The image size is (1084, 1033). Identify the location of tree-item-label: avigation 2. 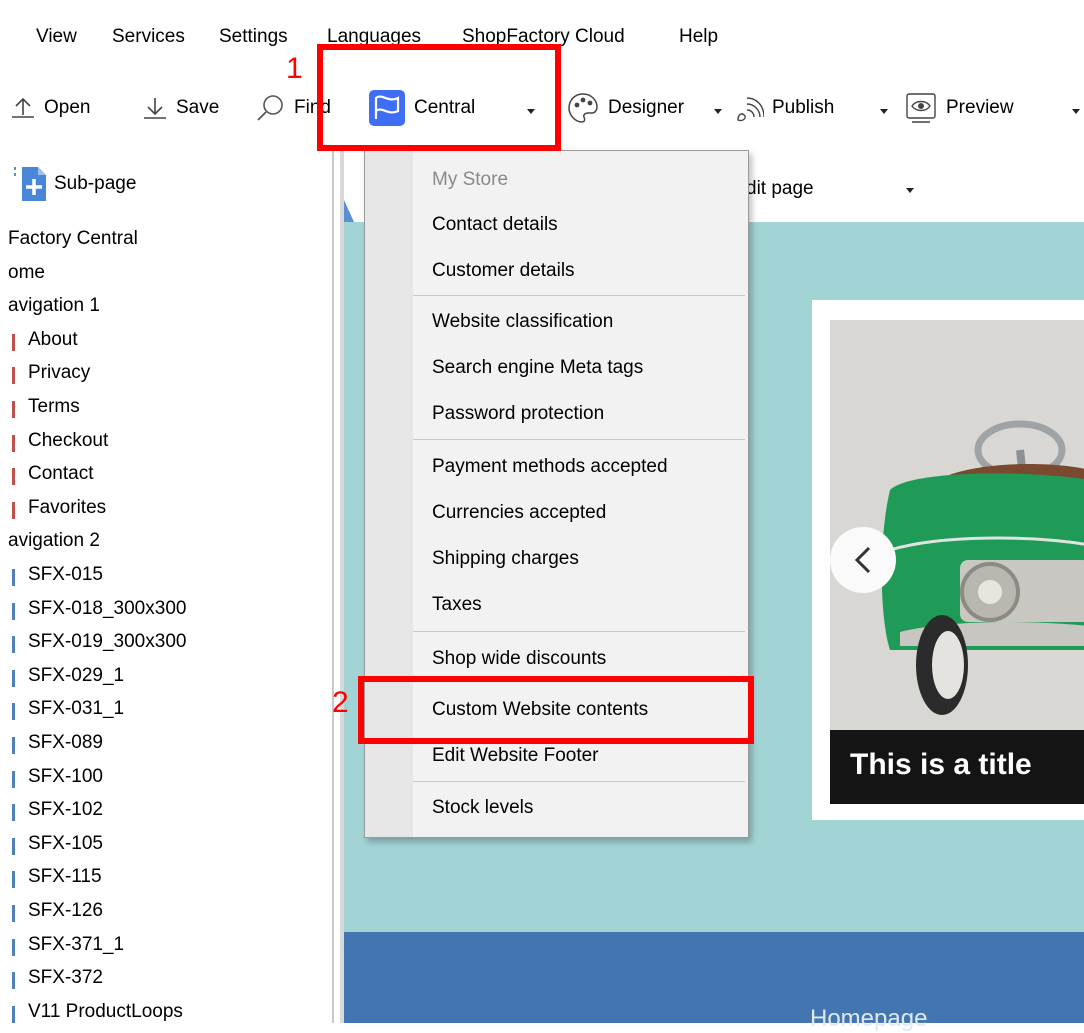
(54, 540).